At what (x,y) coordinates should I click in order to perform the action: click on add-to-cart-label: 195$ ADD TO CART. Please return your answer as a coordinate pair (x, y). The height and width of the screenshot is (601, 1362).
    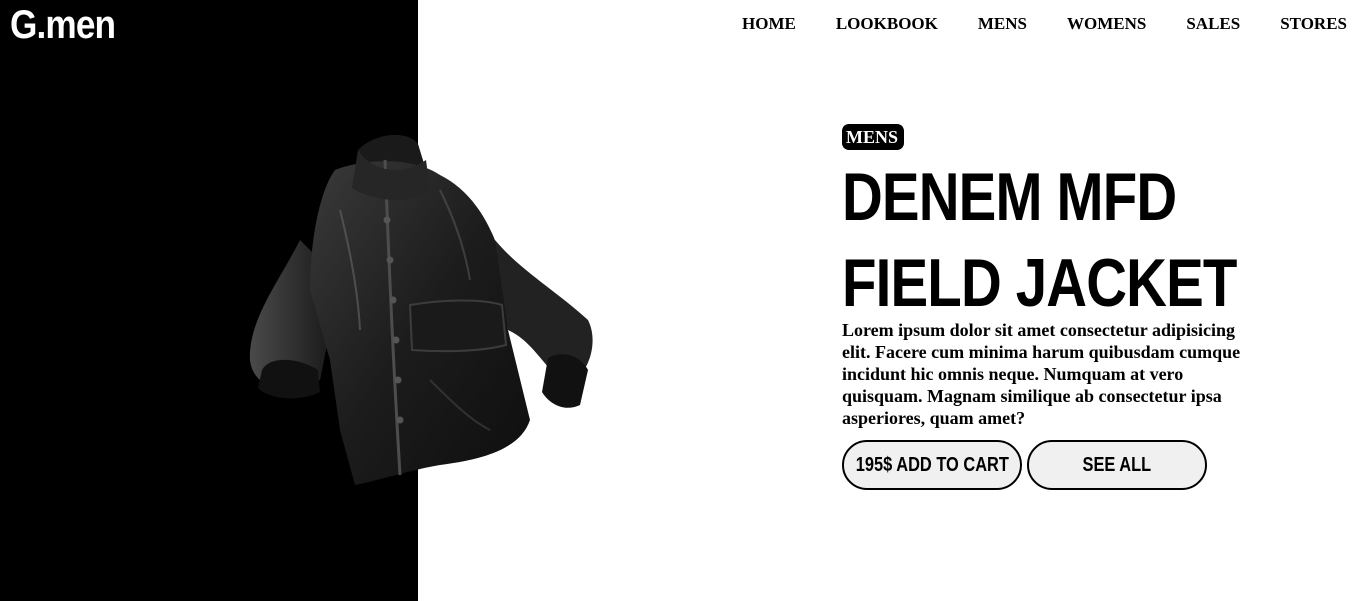
    Looking at the image, I should click on (932, 464).